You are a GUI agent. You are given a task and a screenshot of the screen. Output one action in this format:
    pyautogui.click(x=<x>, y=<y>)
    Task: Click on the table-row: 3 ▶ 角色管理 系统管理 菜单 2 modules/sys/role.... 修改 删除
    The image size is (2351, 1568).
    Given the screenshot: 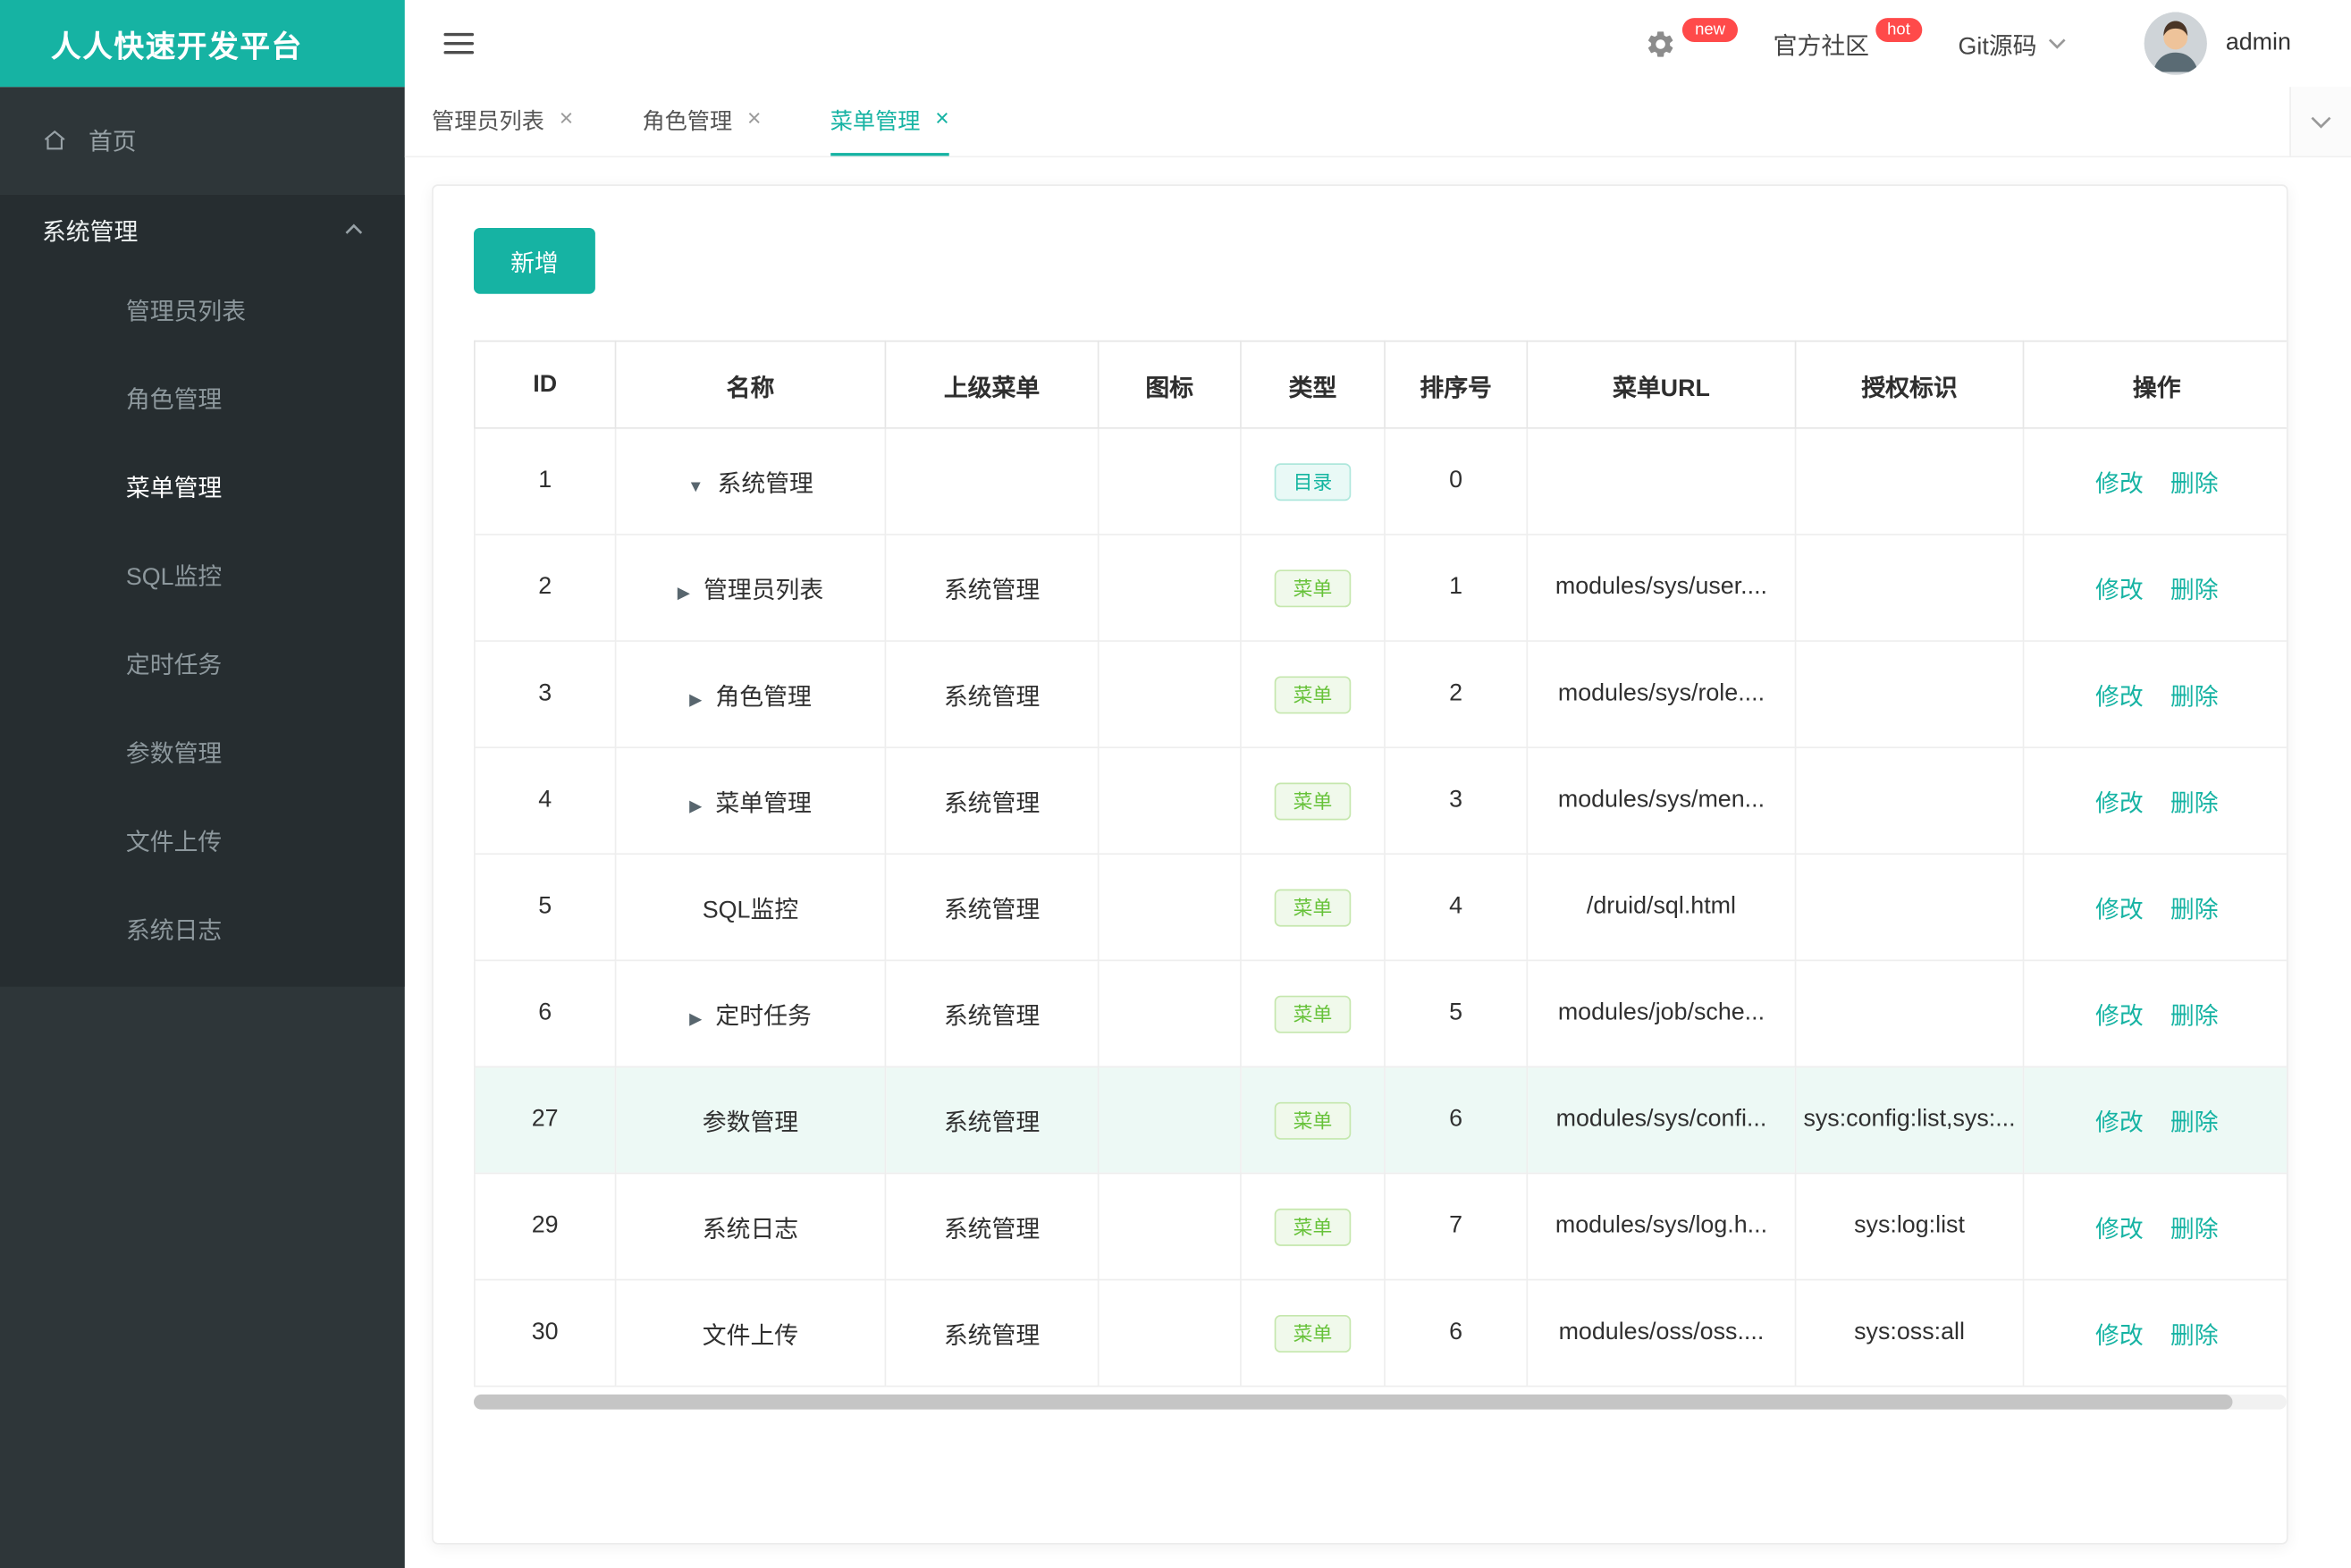 What is the action you would take?
    pyautogui.click(x=1380, y=694)
    